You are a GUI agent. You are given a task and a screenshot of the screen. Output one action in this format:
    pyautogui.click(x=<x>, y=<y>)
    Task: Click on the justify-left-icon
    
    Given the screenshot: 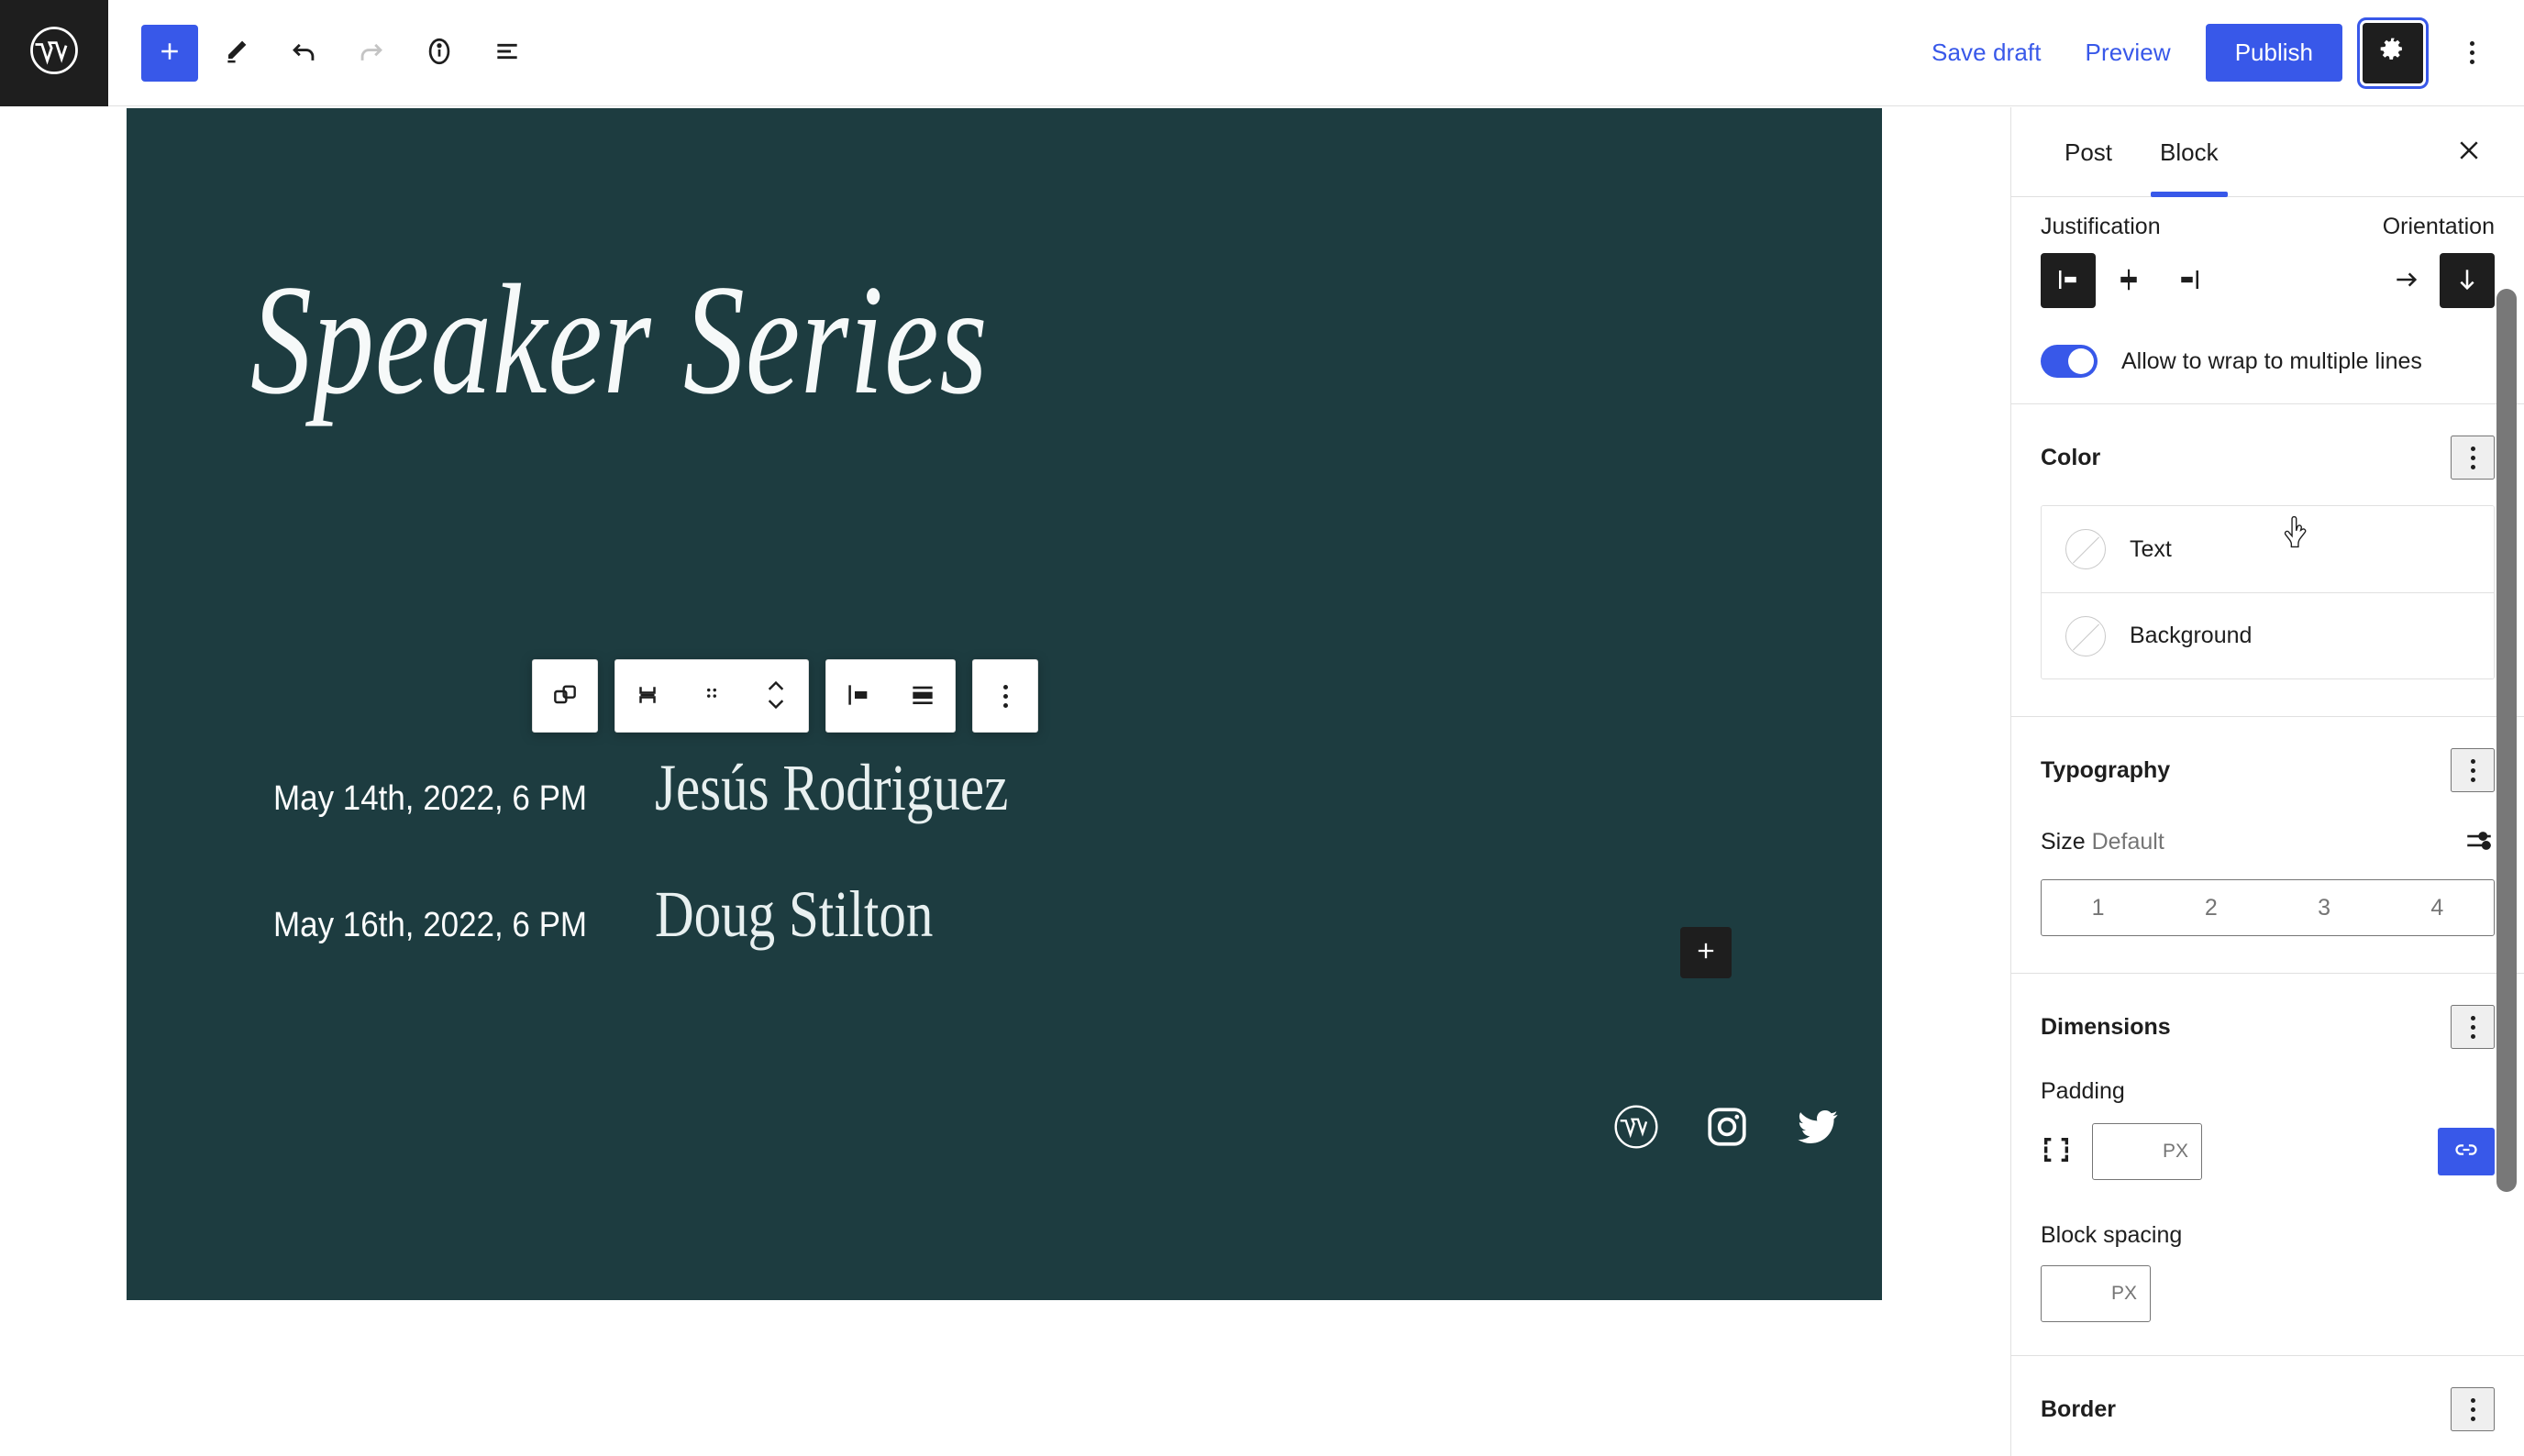 What is the action you would take?
    pyautogui.click(x=2068, y=281)
    